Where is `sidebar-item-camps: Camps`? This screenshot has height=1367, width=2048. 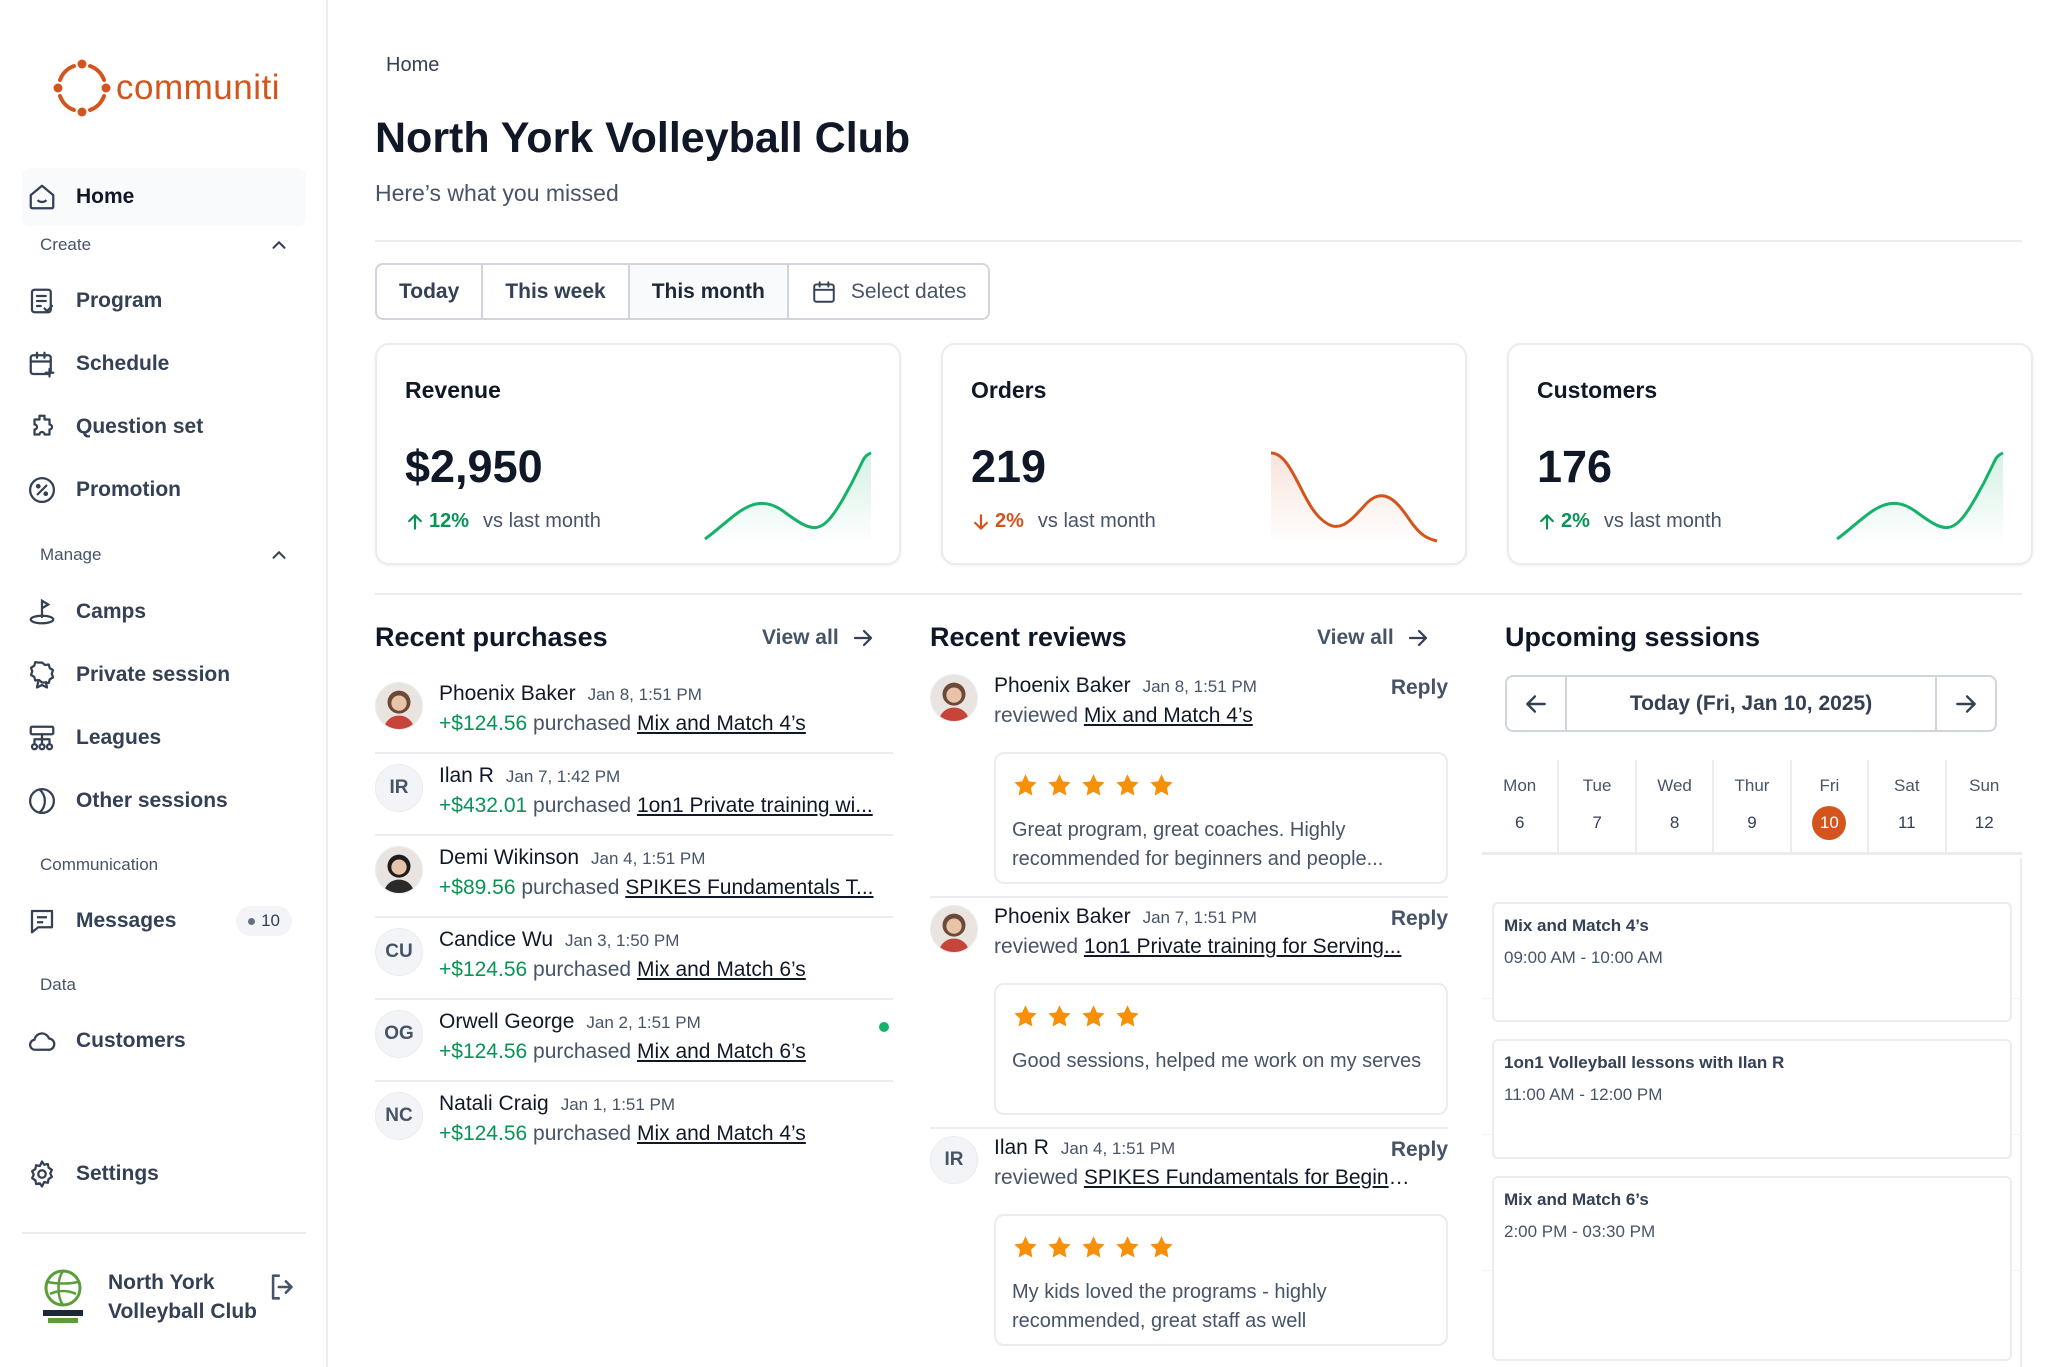
sidebar-item-camps: Camps is located at coordinates (164, 612).